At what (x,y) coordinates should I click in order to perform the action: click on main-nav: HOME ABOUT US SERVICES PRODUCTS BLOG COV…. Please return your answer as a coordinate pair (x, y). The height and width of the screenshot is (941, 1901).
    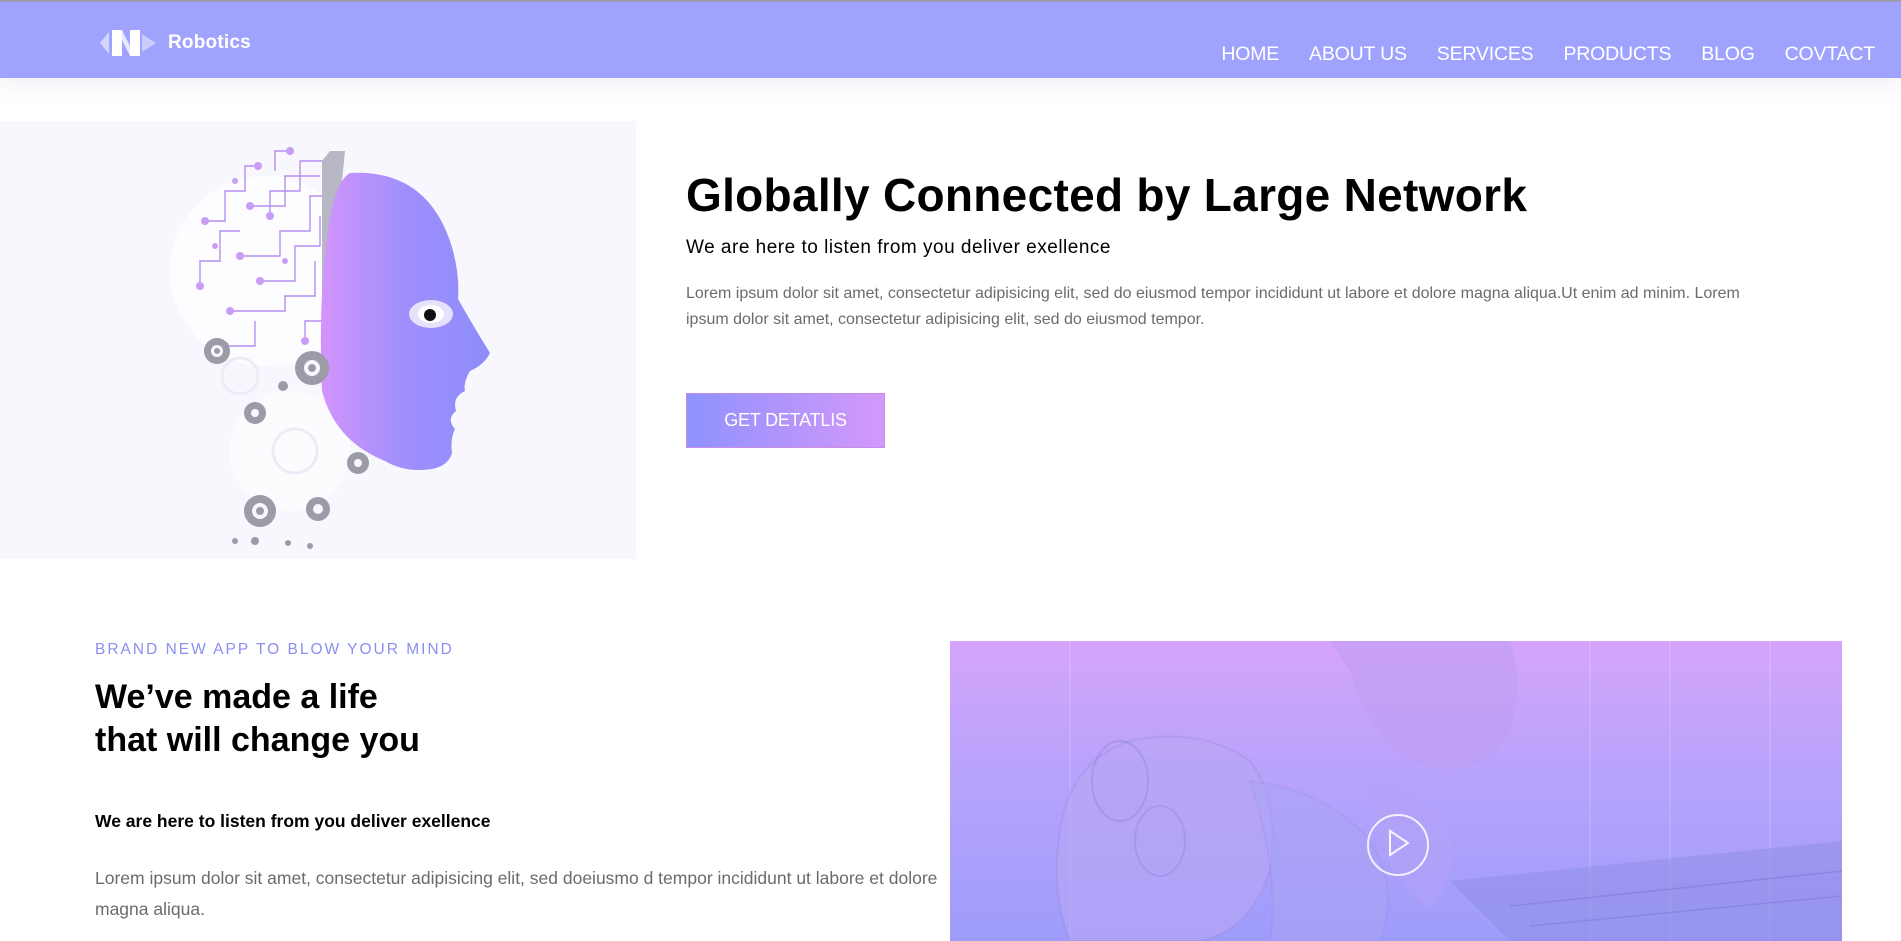
    Looking at the image, I should click on (1533, 54).